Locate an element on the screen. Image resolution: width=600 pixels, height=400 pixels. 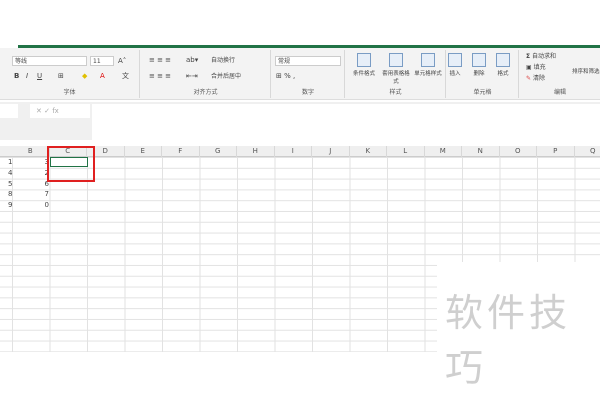
cell-b: 7 is located at coordinates (44, 194).